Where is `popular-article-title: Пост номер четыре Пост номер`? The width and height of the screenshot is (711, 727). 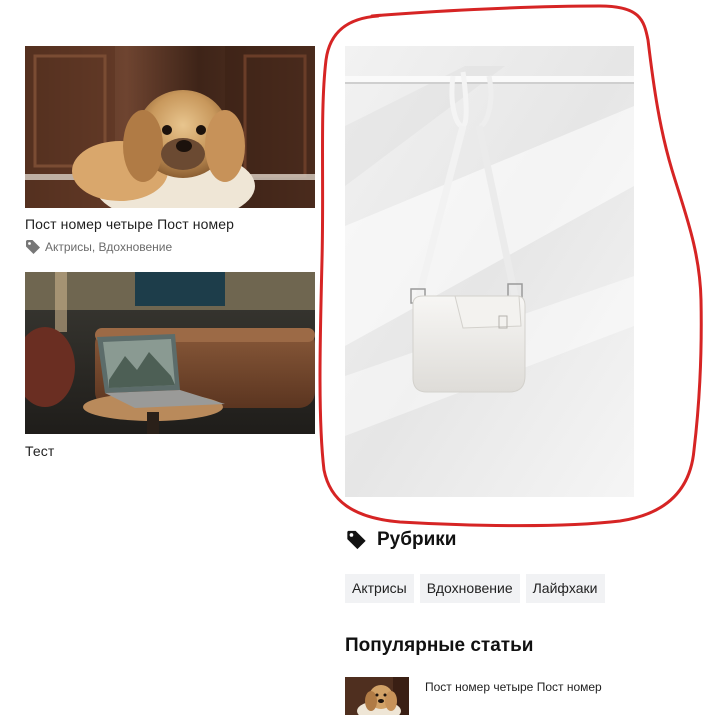 popular-article-title: Пост номер четыре Пост номер is located at coordinates (513, 696).